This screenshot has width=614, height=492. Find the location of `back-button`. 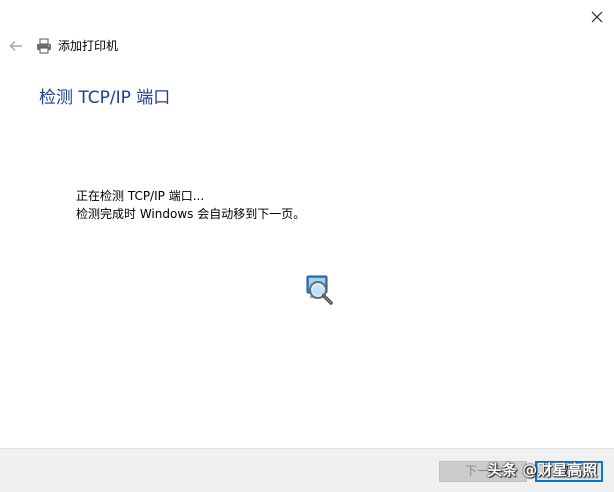

back-button is located at coordinates (16, 46).